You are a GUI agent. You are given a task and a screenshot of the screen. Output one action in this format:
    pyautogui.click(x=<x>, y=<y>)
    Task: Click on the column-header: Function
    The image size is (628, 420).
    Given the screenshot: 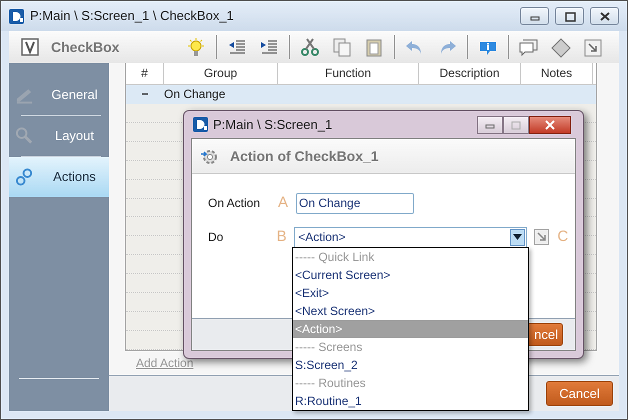 What is the action you would take?
    pyautogui.click(x=348, y=73)
    